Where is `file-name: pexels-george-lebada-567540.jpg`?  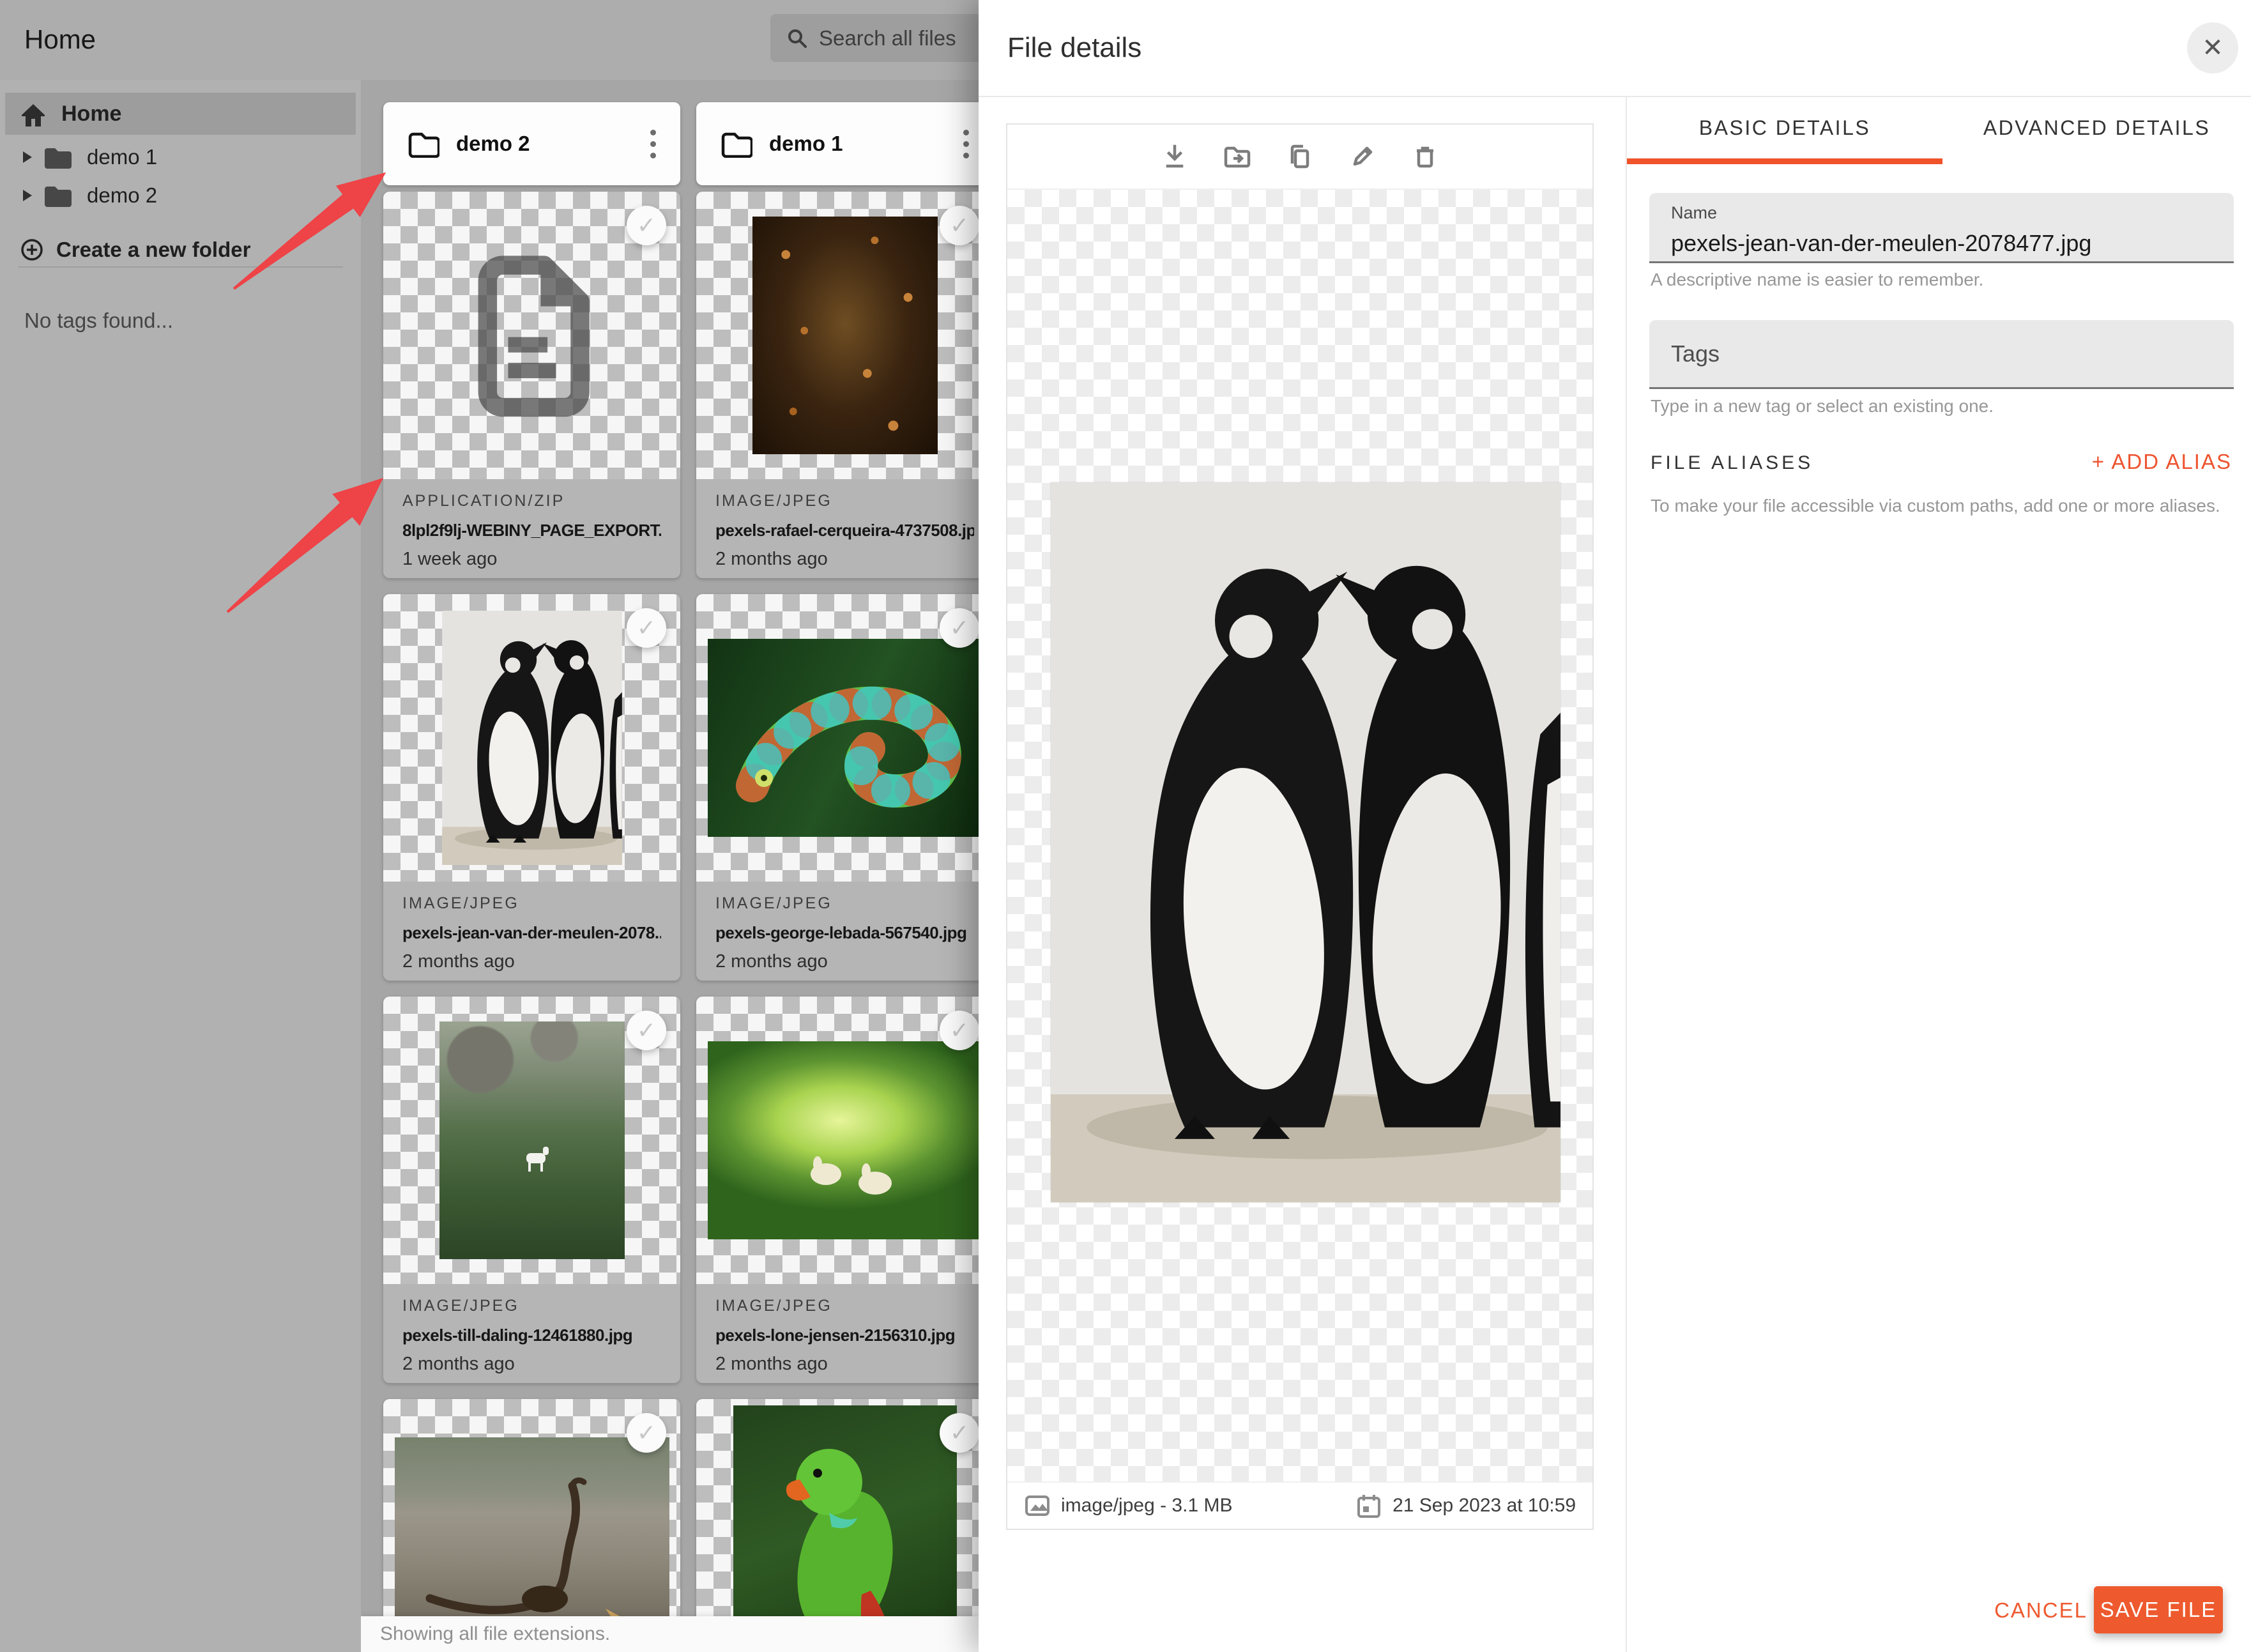 file-name: pexels-george-lebada-567540.jpg is located at coordinates (841, 933).